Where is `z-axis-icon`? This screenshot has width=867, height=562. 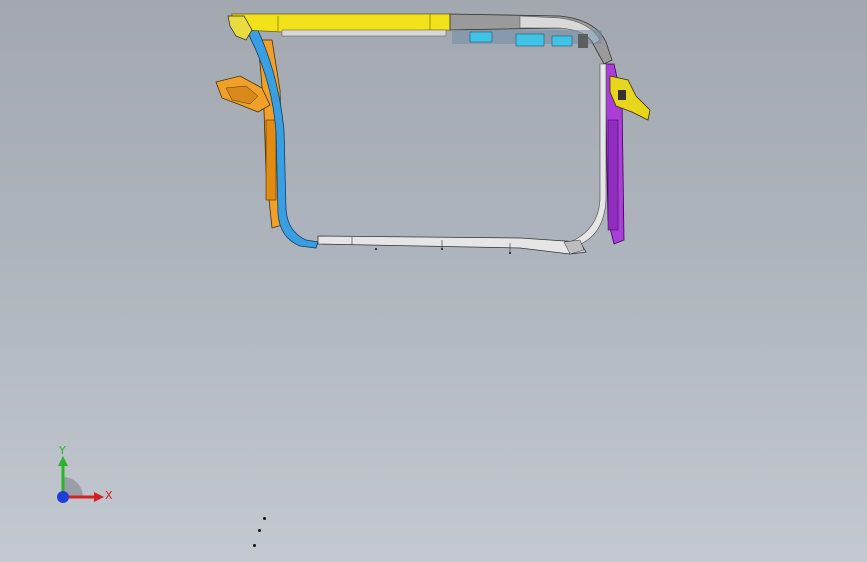
z-axis-icon is located at coordinates (63, 497).